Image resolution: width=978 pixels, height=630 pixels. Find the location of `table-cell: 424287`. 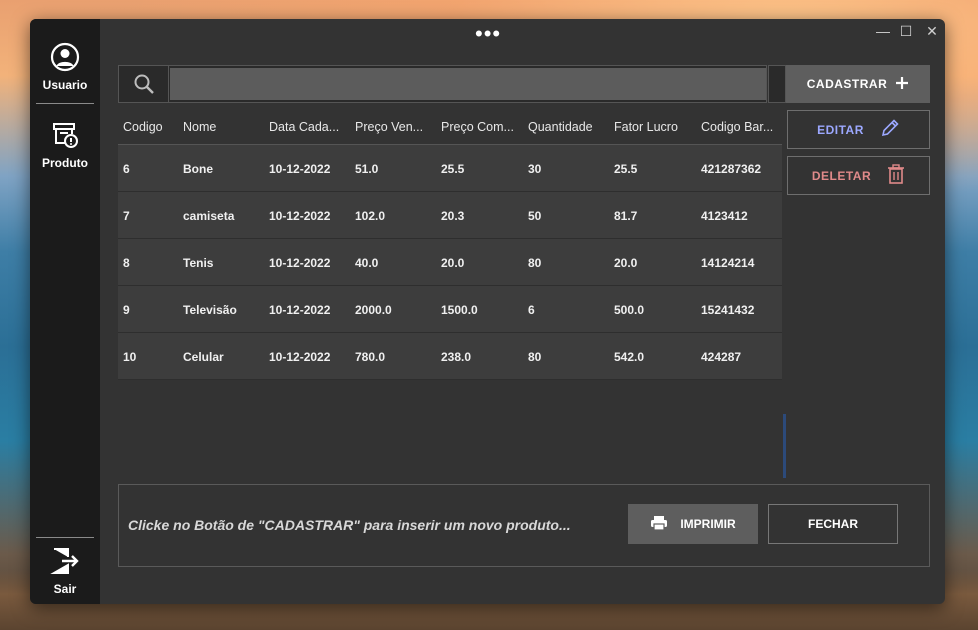

table-cell: 424287 is located at coordinates (721, 357).